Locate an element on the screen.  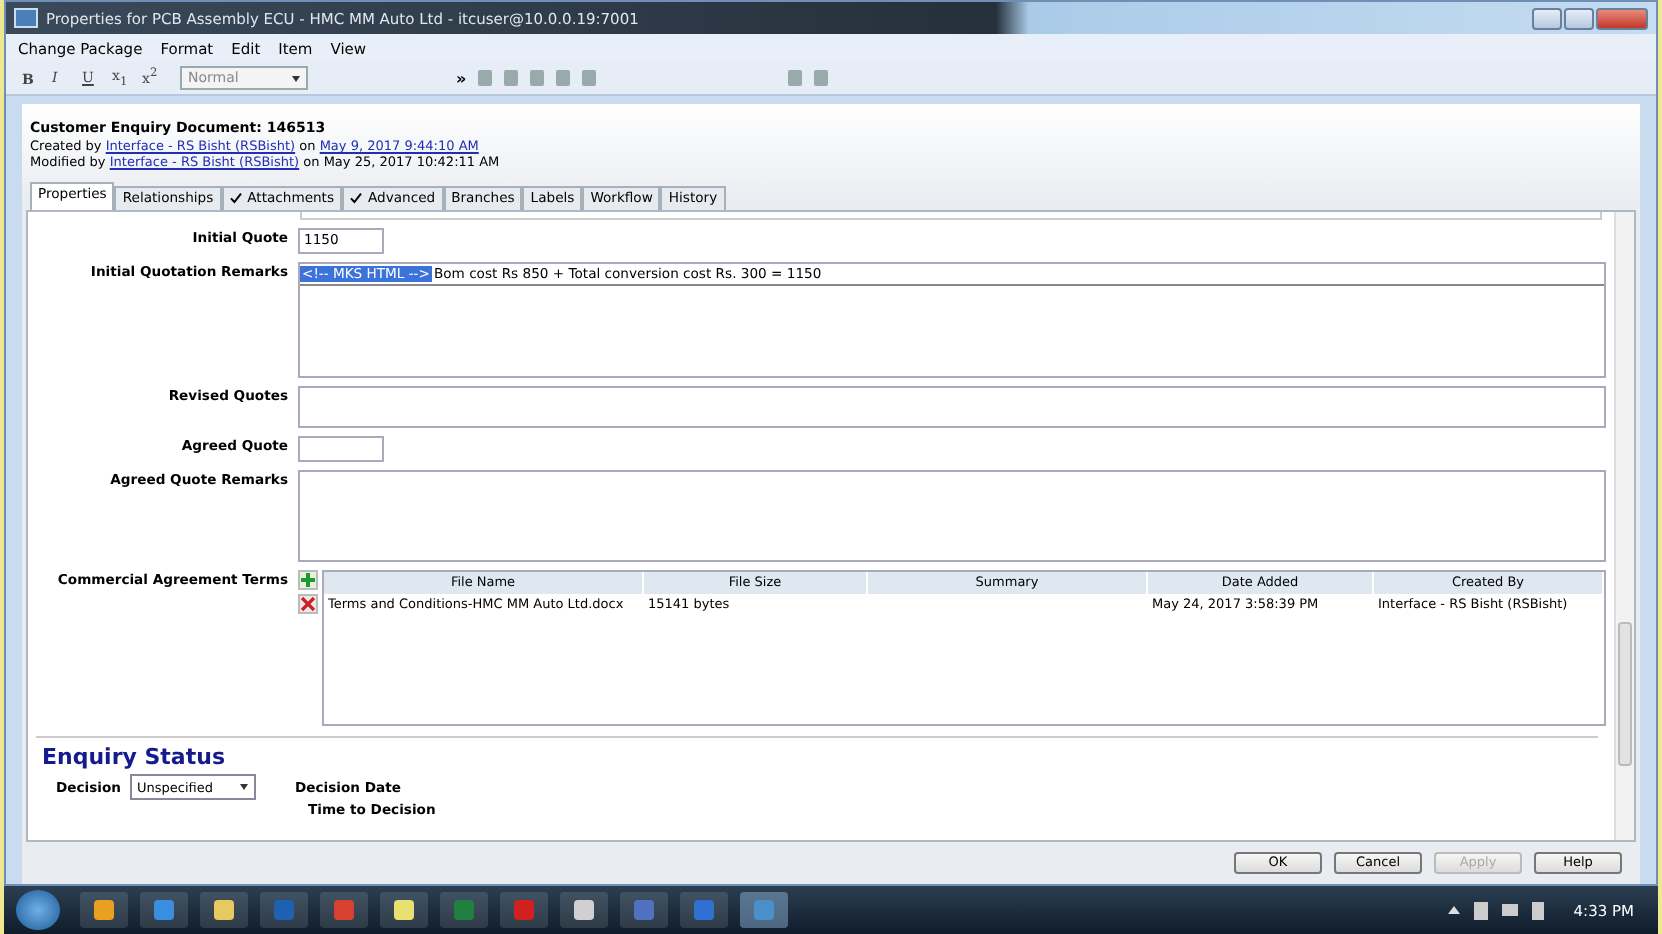
section-heading: Enquiry Status is located at coordinates (133, 757).